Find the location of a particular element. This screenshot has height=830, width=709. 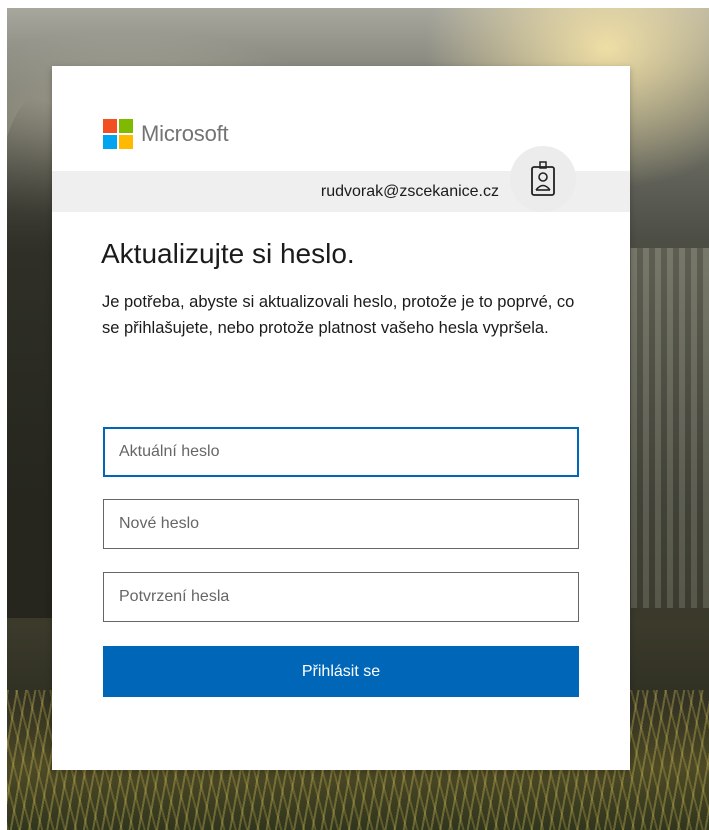

badge-icon is located at coordinates (543, 178).